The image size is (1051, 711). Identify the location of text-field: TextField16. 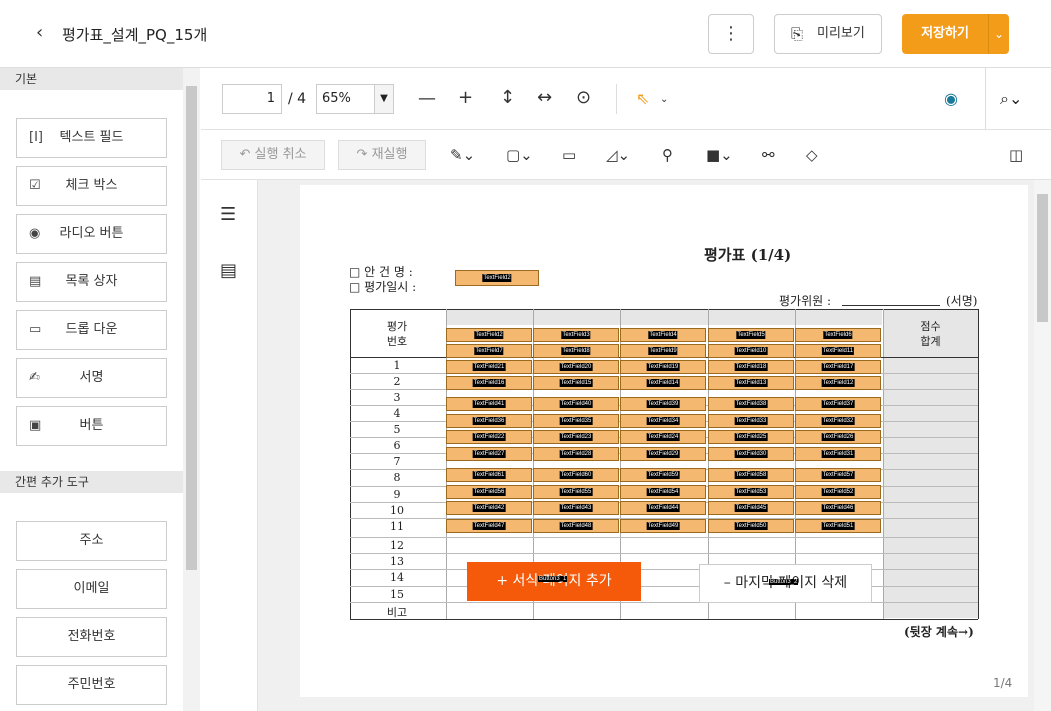
(489, 383).